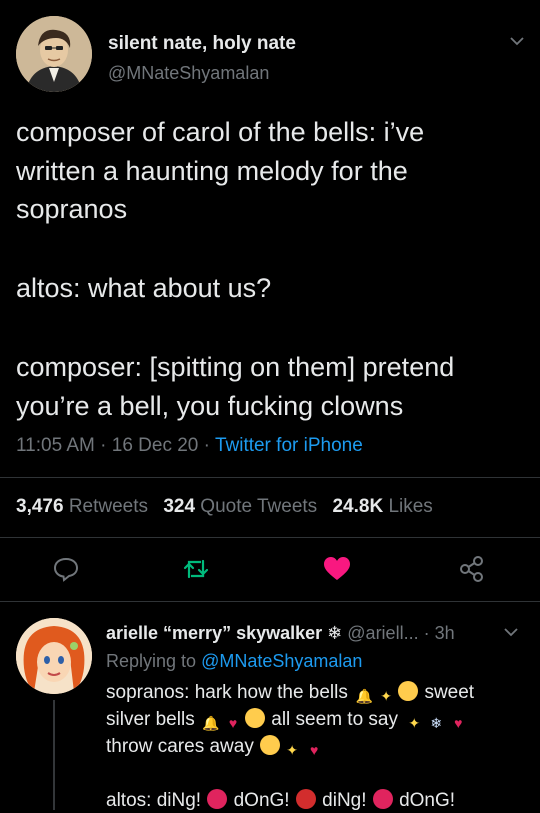 The width and height of the screenshot is (540, 813). What do you see at coordinates (227, 692) in the screenshot?
I see `reply-text: sopranos: hark how the bells` at bounding box center [227, 692].